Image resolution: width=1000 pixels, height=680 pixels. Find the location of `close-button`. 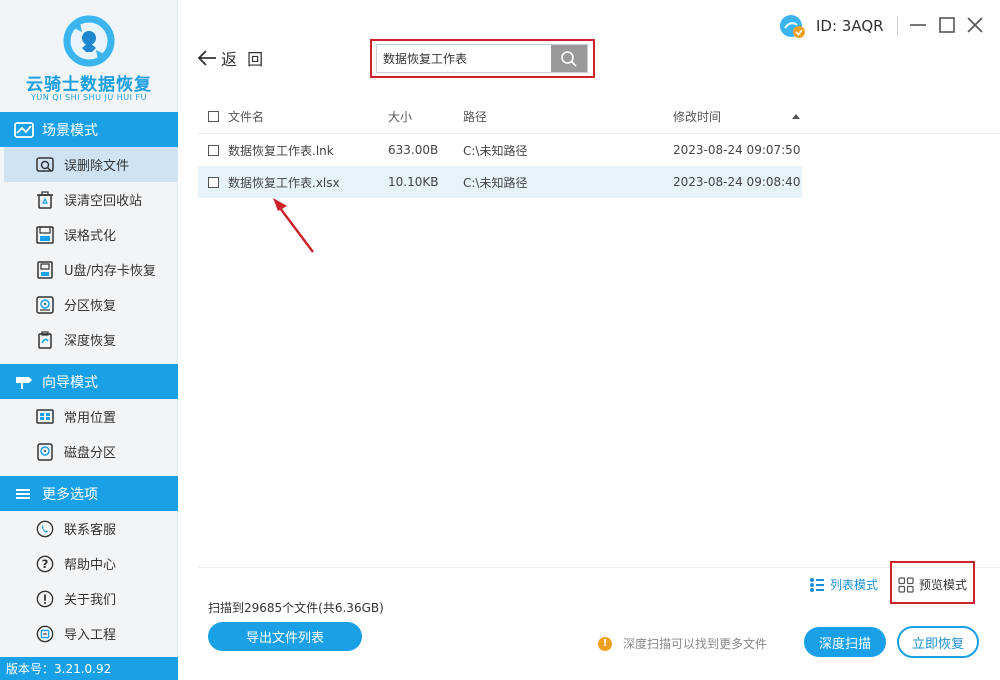

close-button is located at coordinates (975, 25).